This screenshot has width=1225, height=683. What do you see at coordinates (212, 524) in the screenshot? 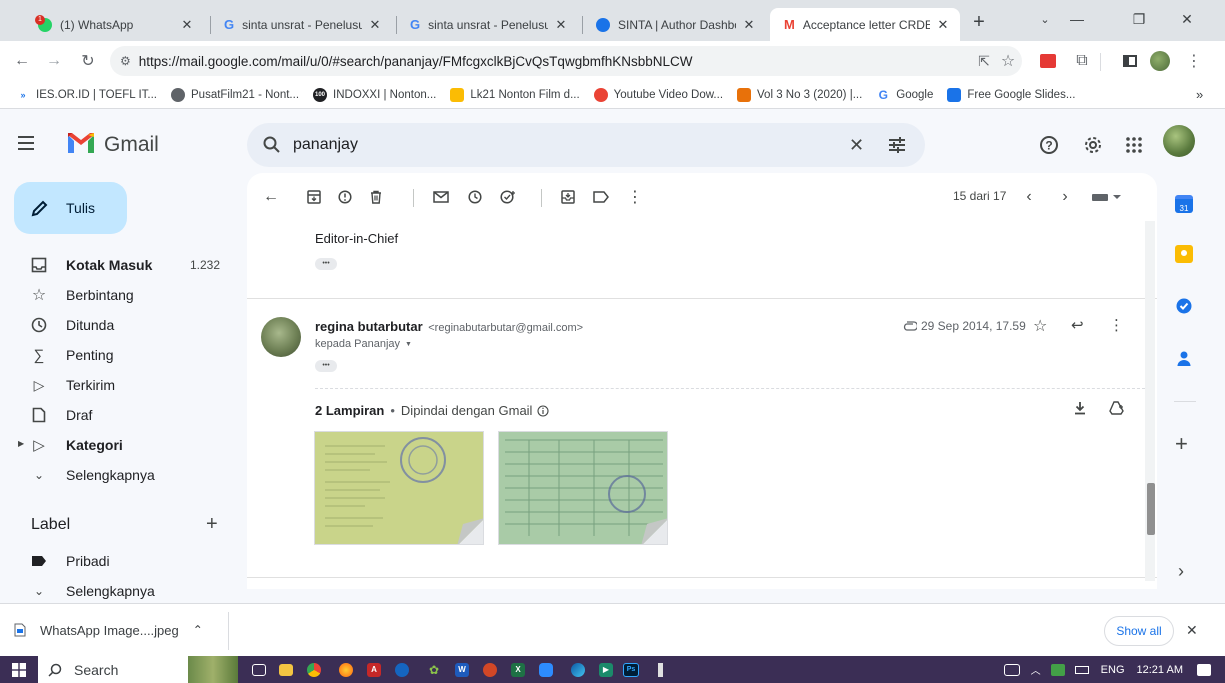
I see `create-label-button: +` at bounding box center [212, 524].